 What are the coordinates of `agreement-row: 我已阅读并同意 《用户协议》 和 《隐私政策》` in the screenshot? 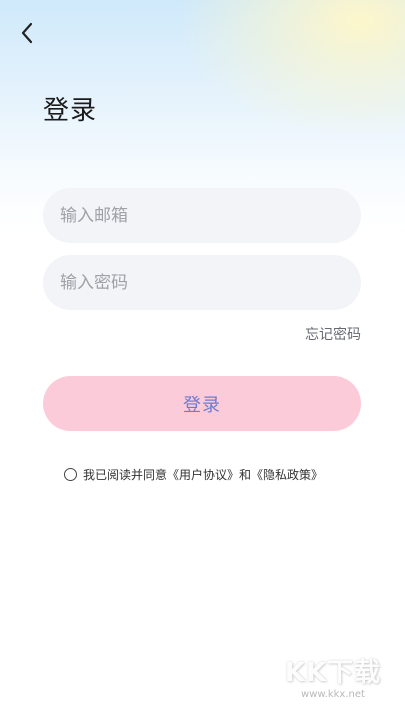 It's located at (193, 474).